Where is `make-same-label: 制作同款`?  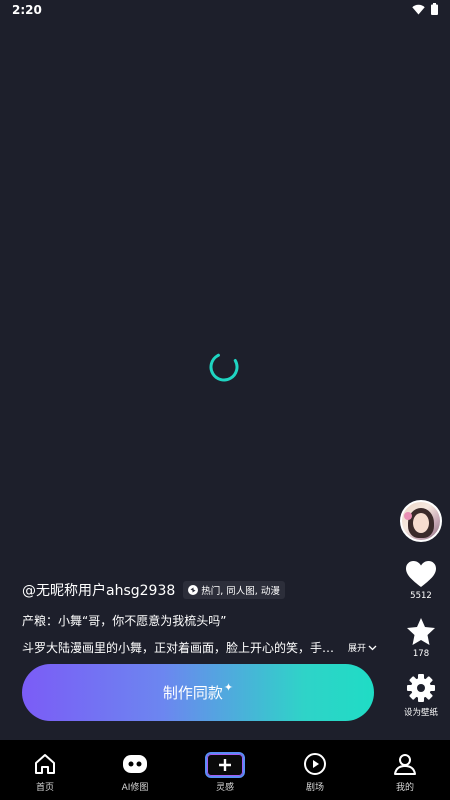
make-same-label: 制作同款 is located at coordinates (192, 693).